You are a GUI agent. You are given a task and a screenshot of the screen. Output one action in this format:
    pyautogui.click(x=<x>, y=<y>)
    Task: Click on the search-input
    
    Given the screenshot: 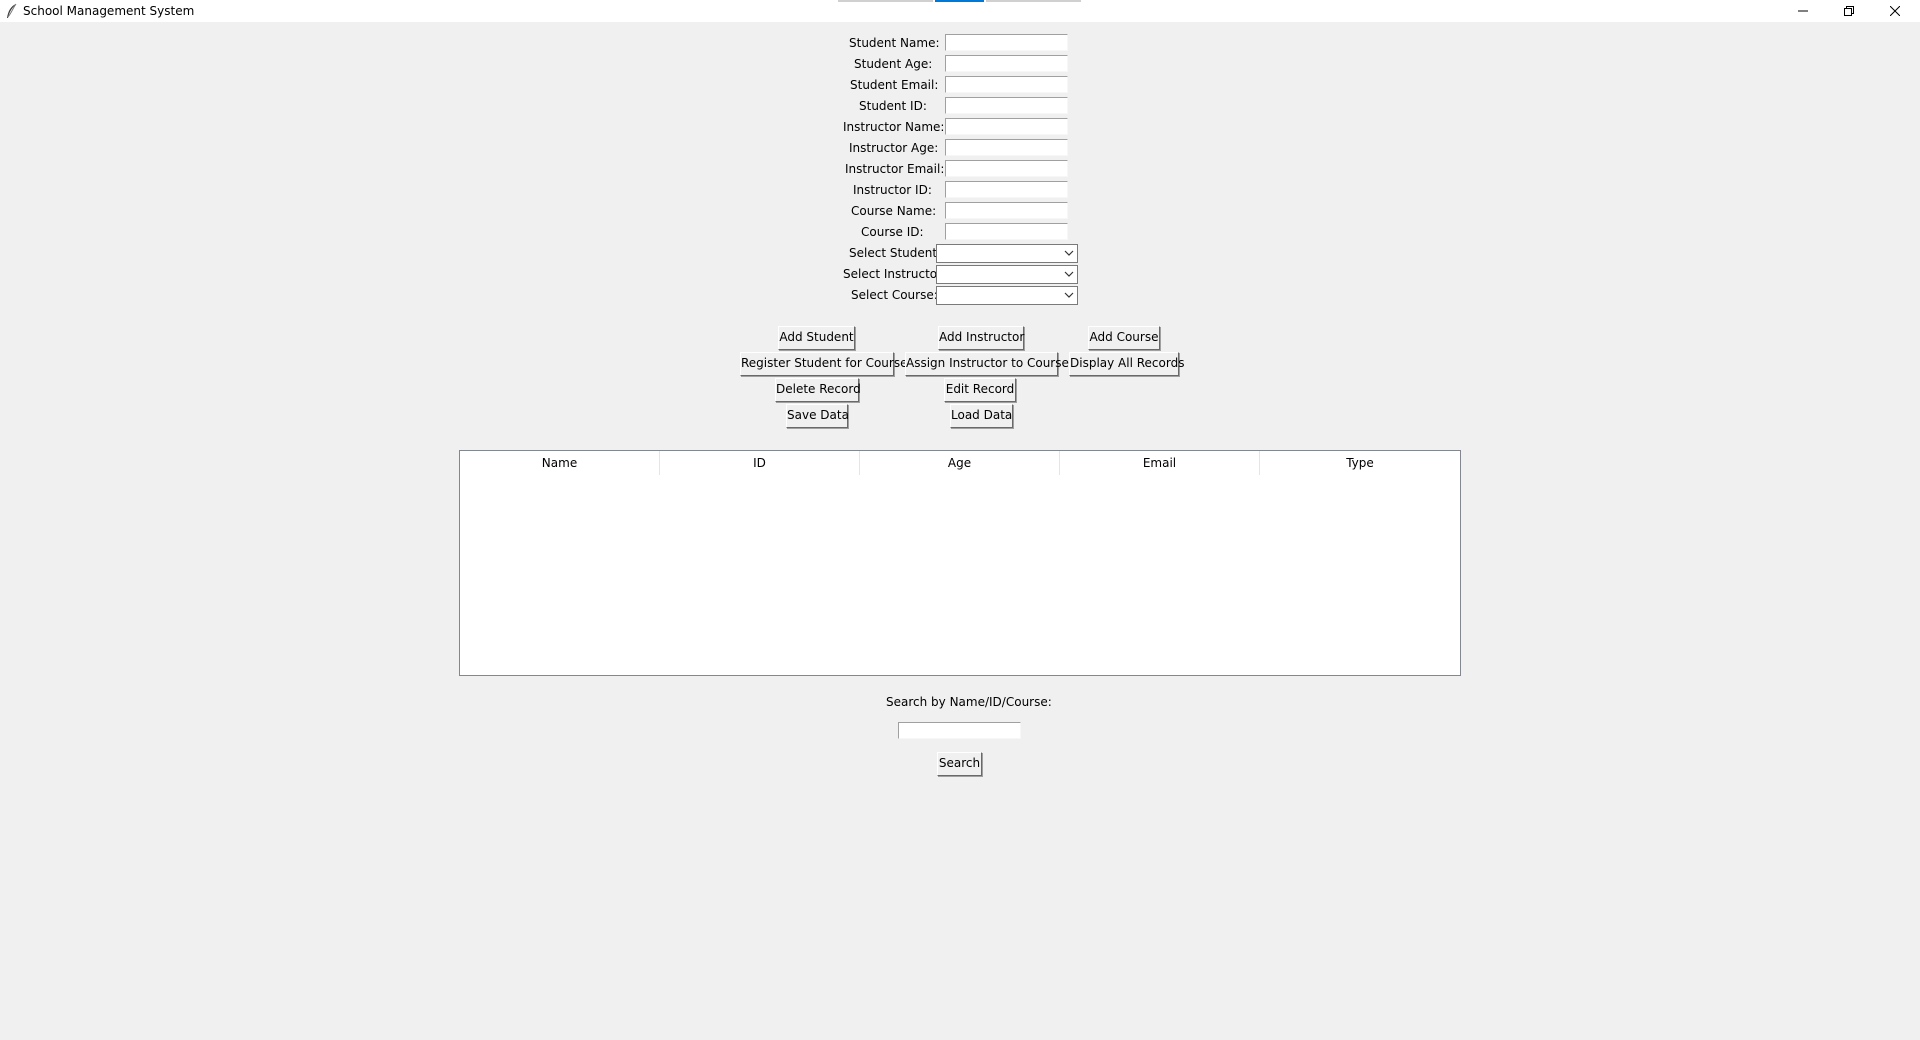 What is the action you would take?
    pyautogui.click(x=959, y=730)
    